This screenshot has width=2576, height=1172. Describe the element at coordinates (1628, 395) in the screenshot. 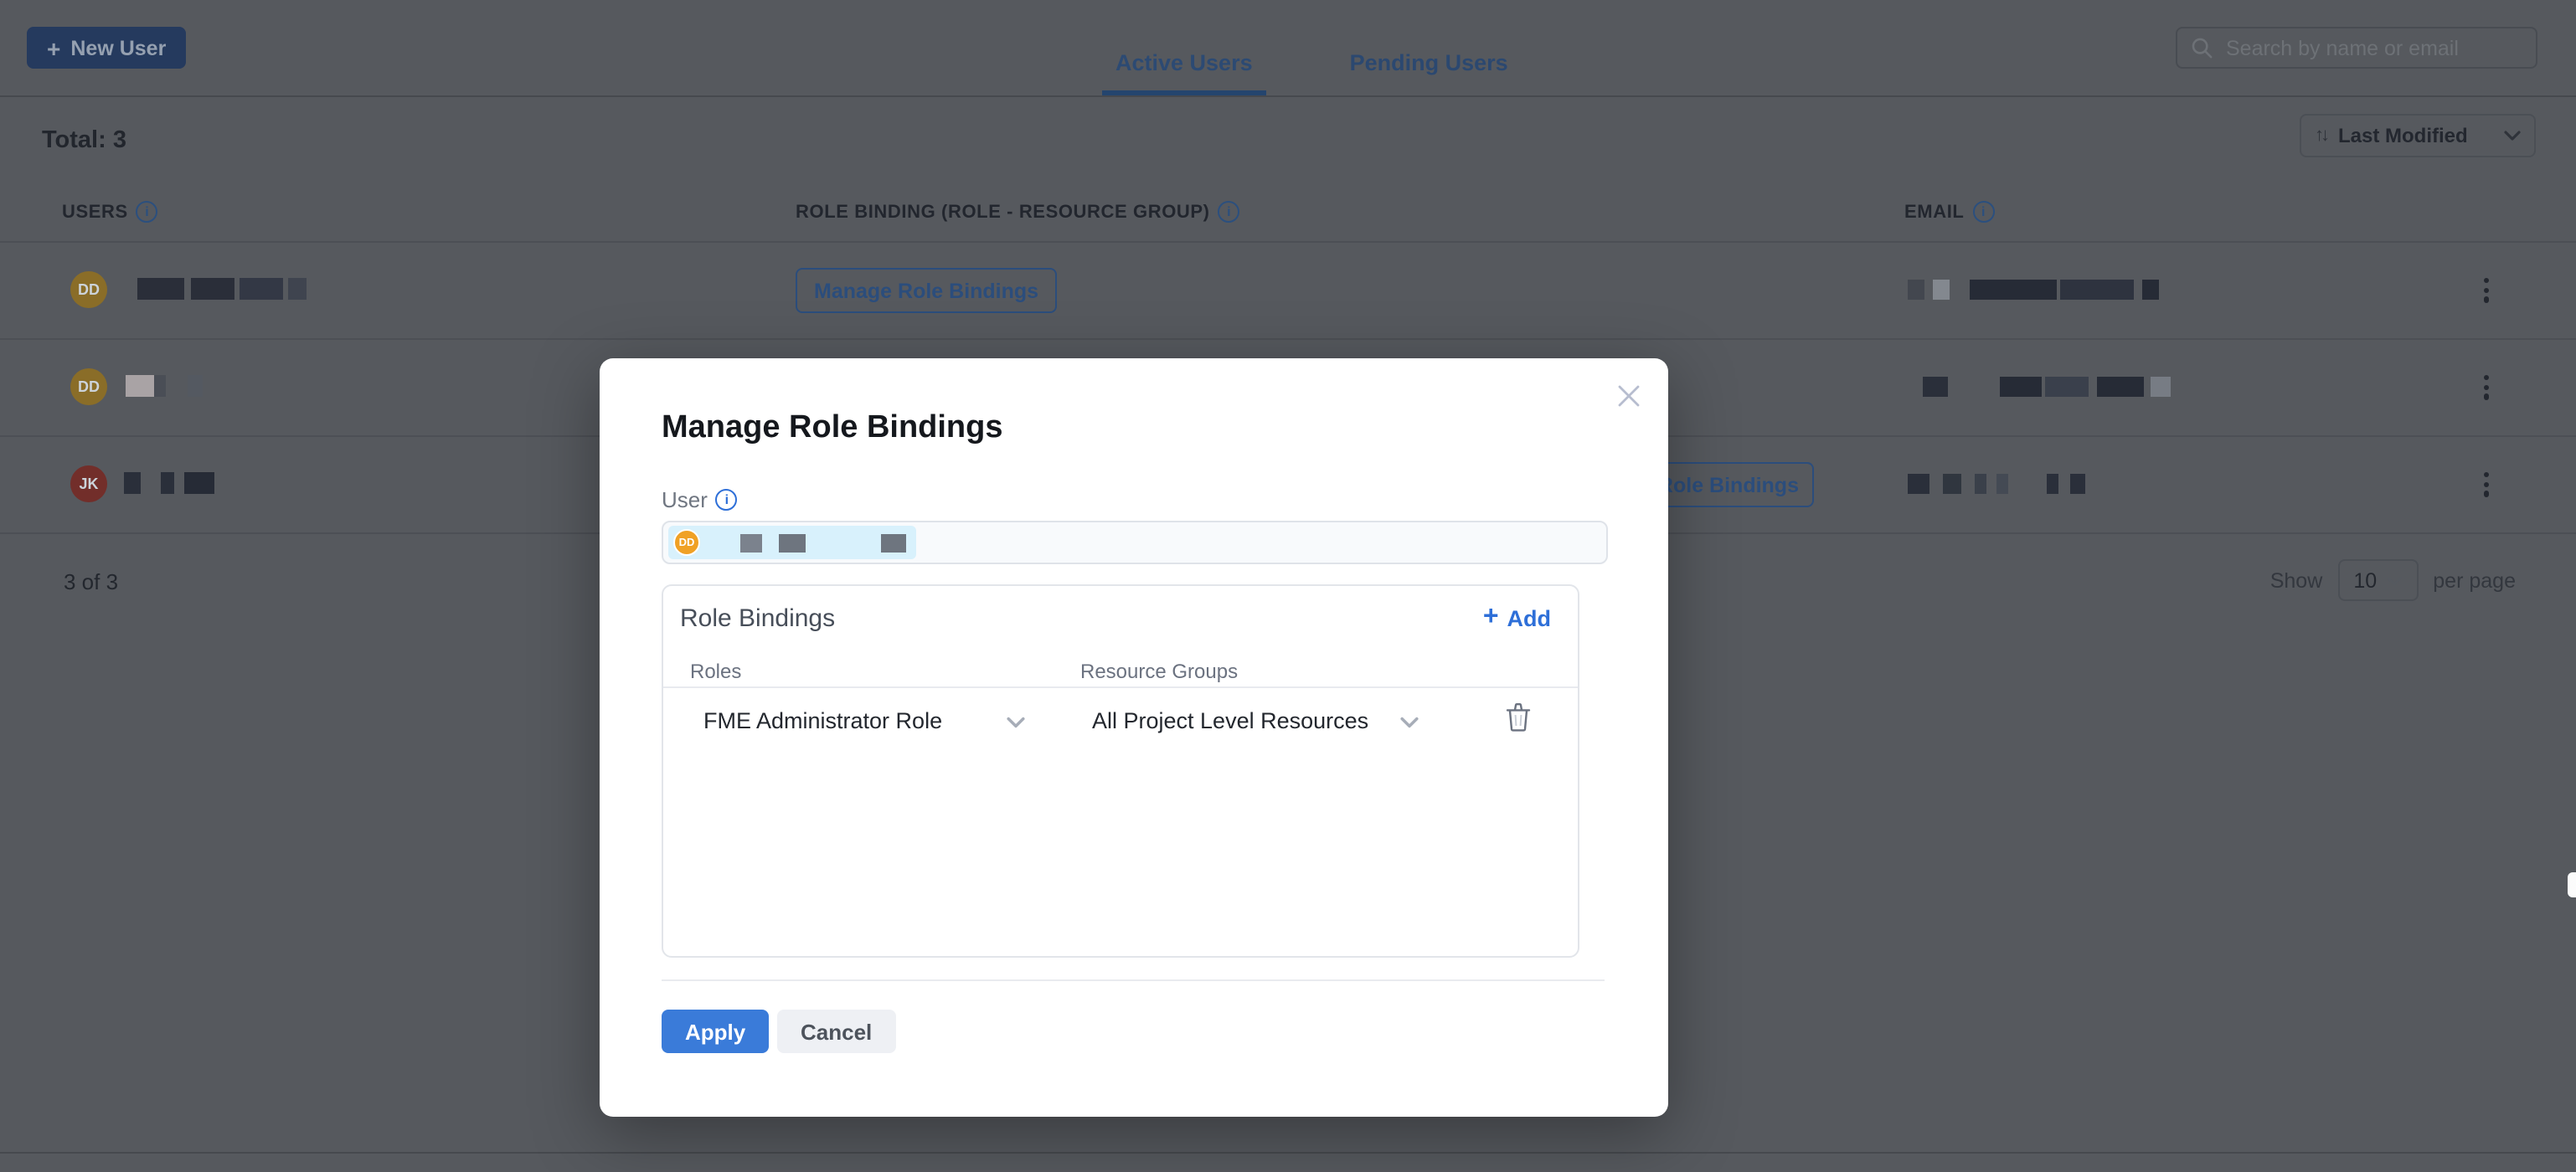

I see `close-icon` at that location.